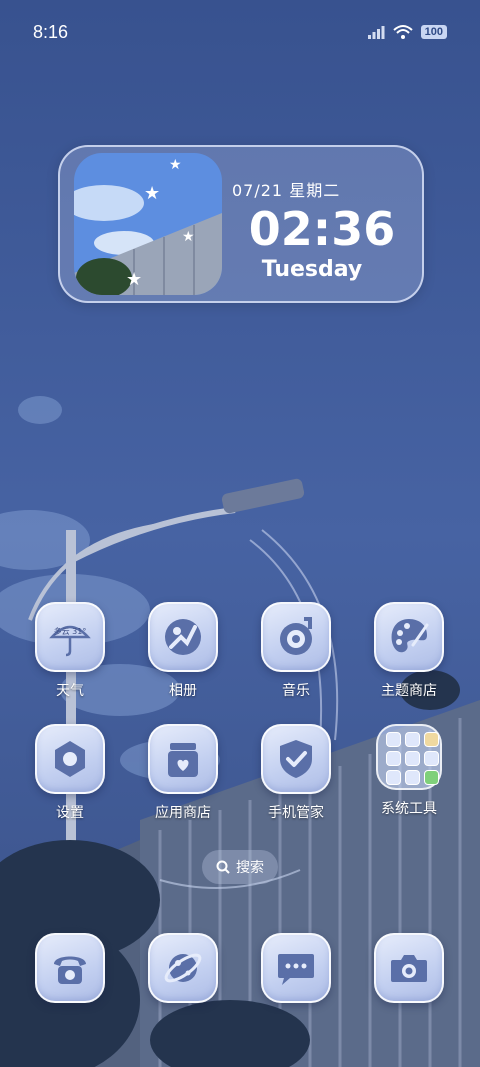 The height and width of the screenshot is (1067, 480). I want to click on app-music: 音乐, so click(296, 651).